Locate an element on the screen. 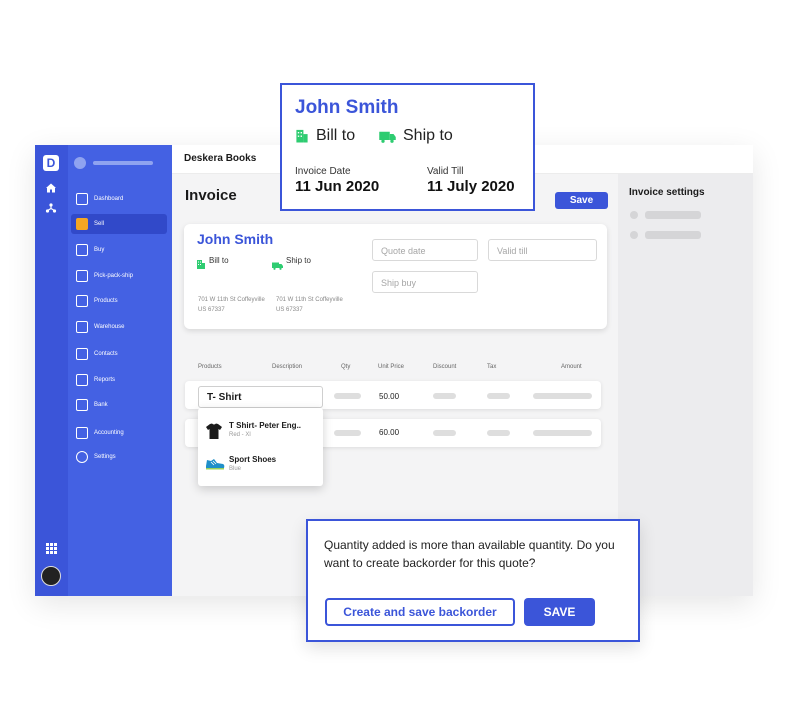 This screenshot has height=726, width=791. network-icon is located at coordinates (51, 209).